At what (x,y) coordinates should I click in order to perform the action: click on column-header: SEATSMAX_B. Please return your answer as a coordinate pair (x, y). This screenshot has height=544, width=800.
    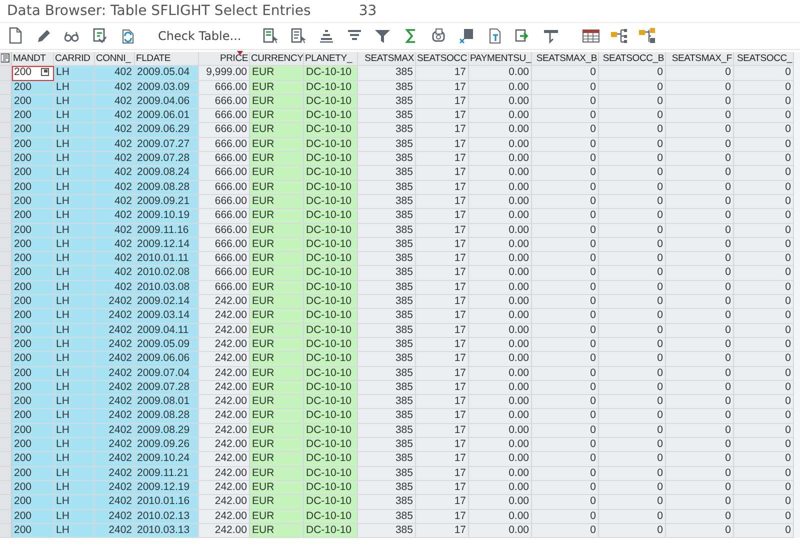
    Looking at the image, I should click on (565, 59).